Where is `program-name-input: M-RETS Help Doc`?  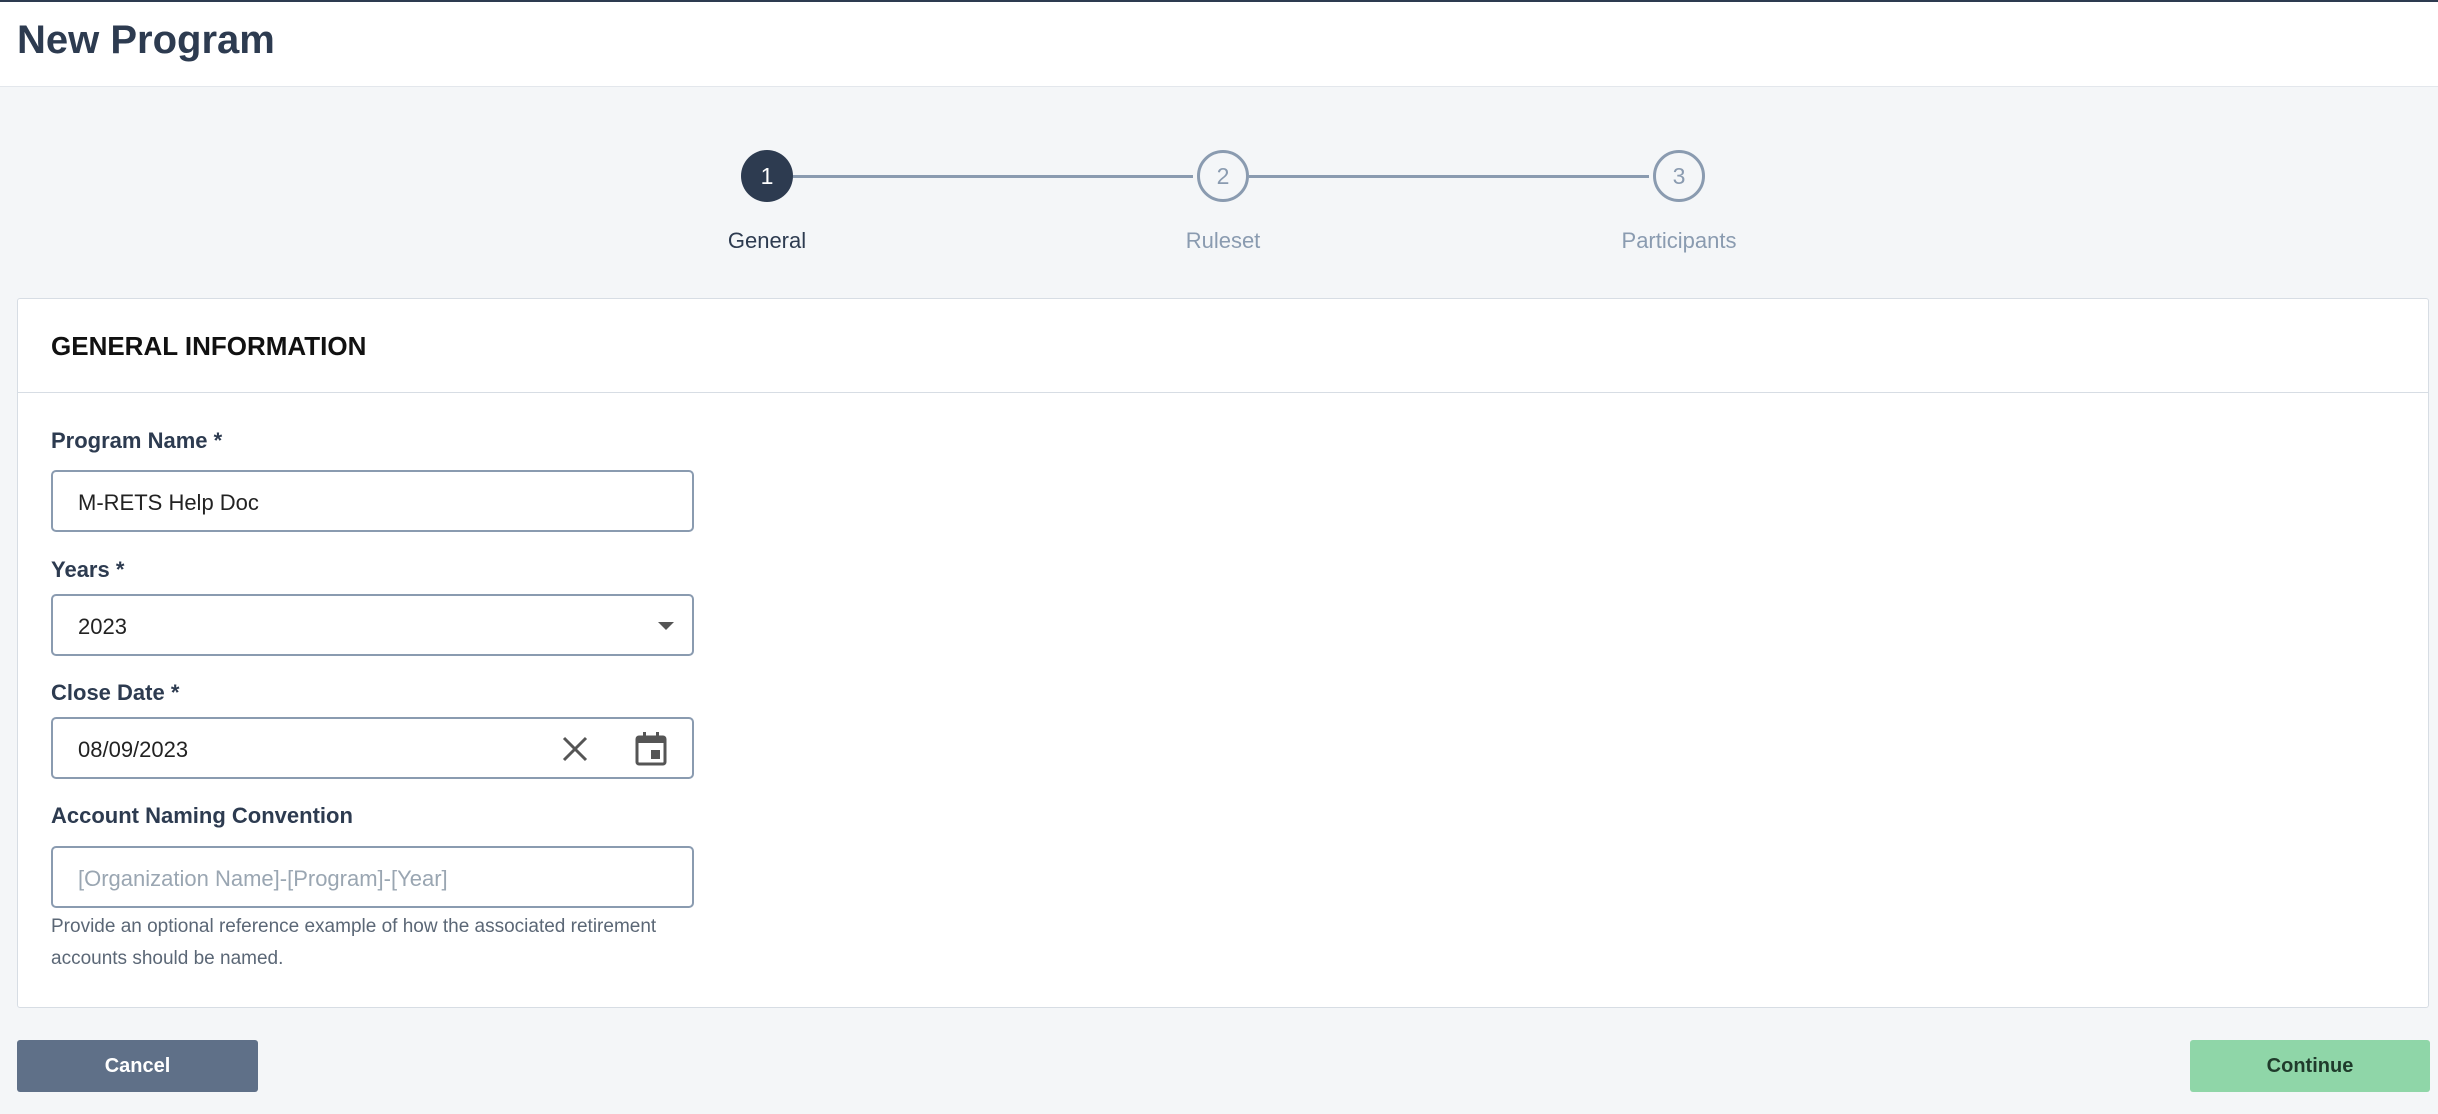 program-name-input: M-RETS Help Doc is located at coordinates (372, 501).